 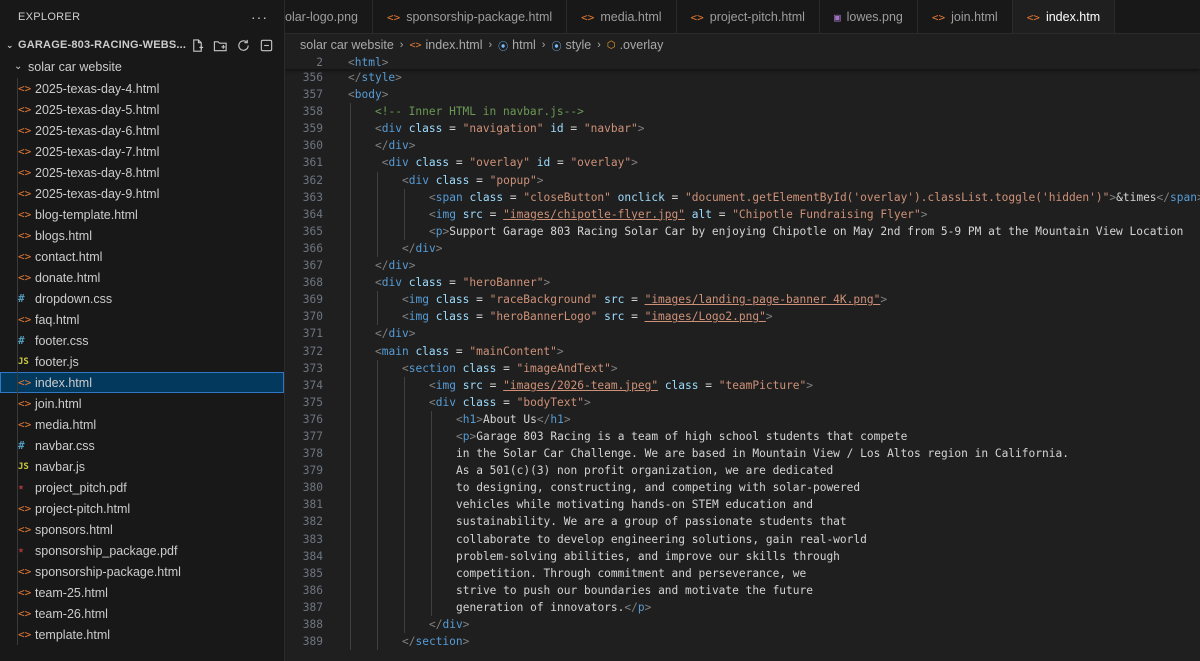 What do you see at coordinates (742, 265) in the screenshot?
I see `code-line: 367 </div>` at bounding box center [742, 265].